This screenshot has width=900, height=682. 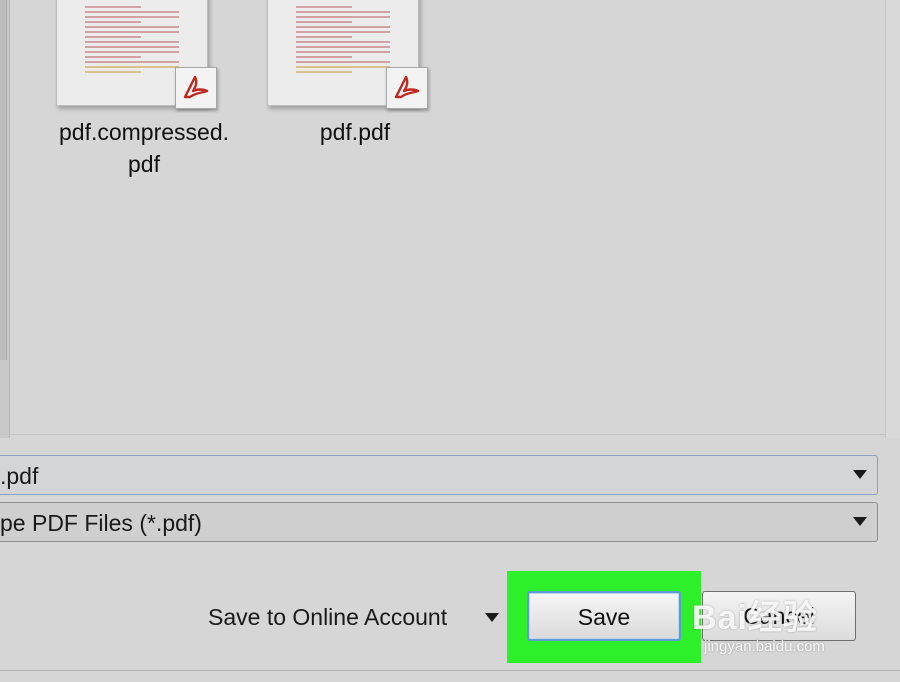 I want to click on cancel-button: Cancel, so click(x=779, y=616).